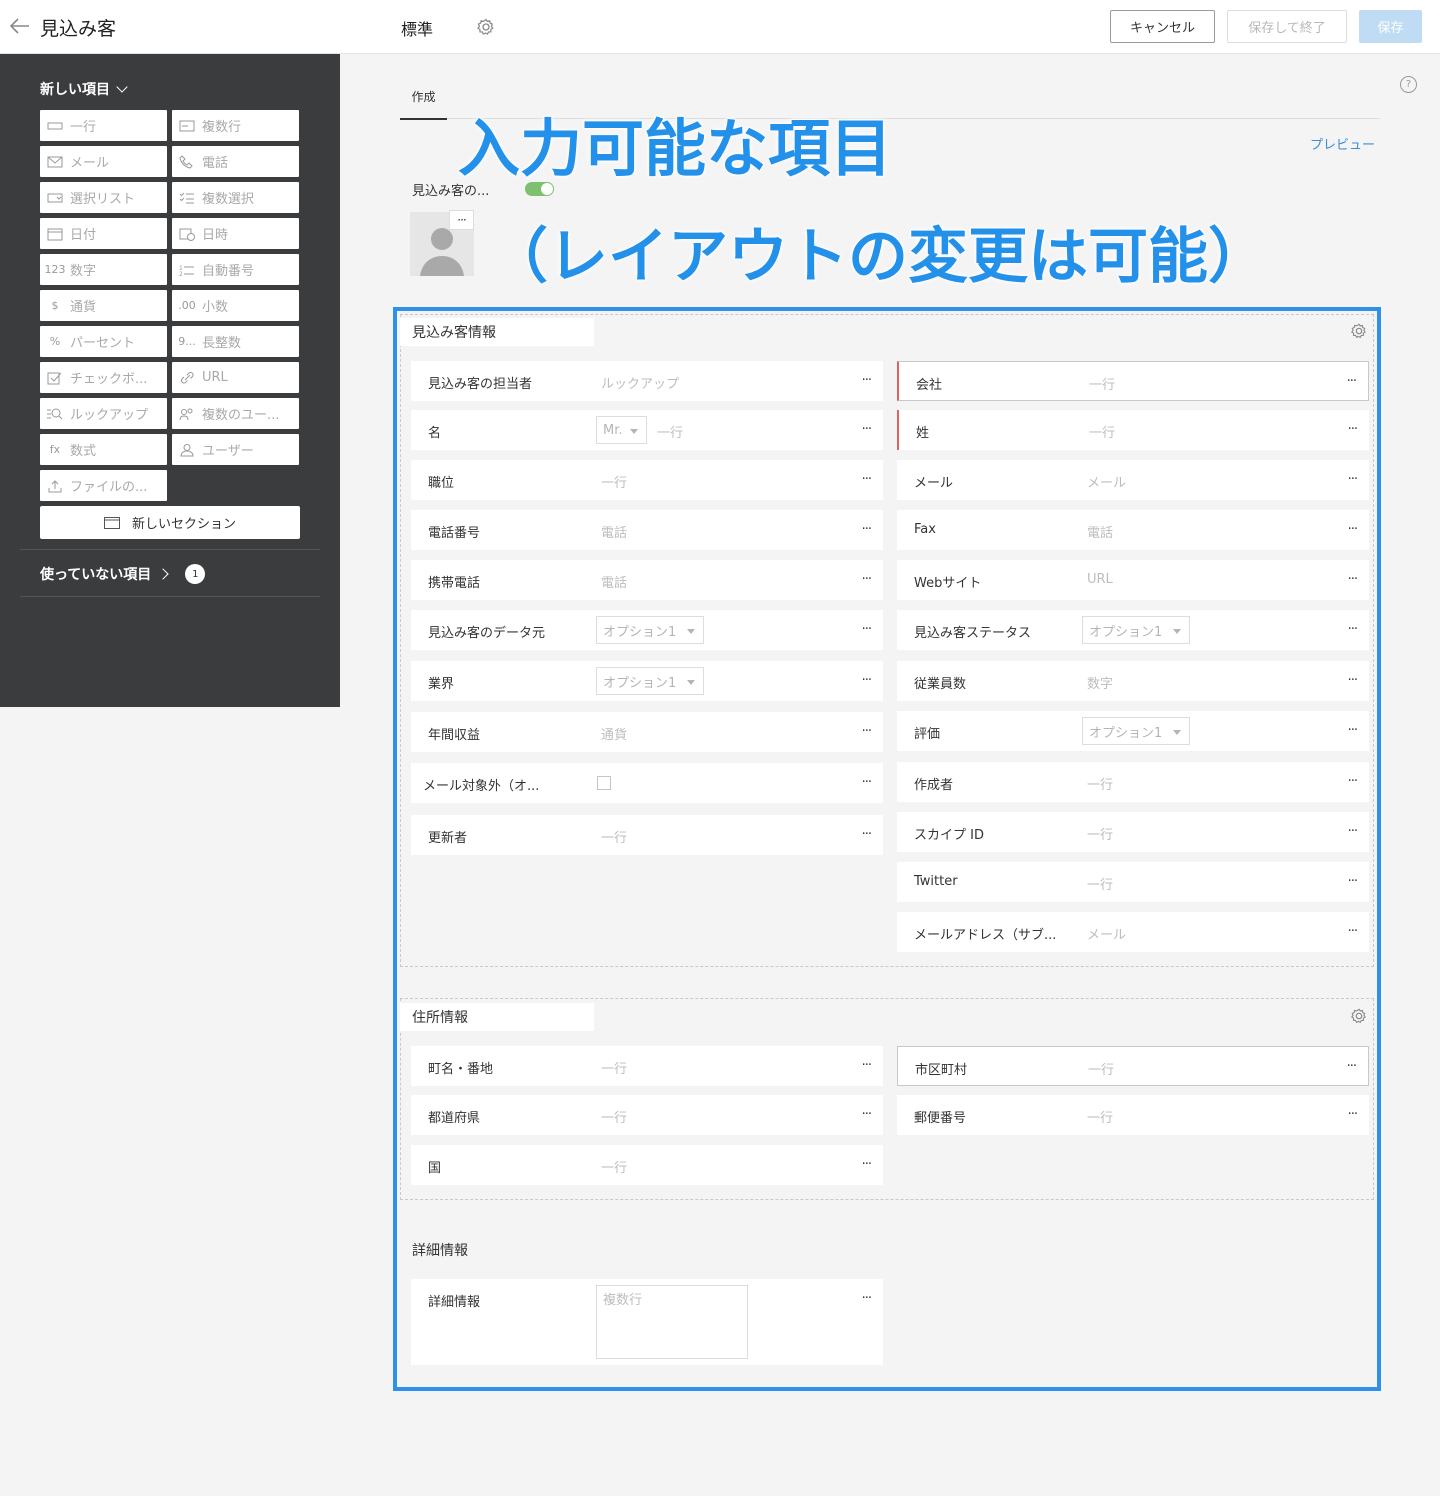 This screenshot has height=1496, width=1440. Describe the element at coordinates (235, 377) in the screenshot. I see `palette-item: URL` at that location.